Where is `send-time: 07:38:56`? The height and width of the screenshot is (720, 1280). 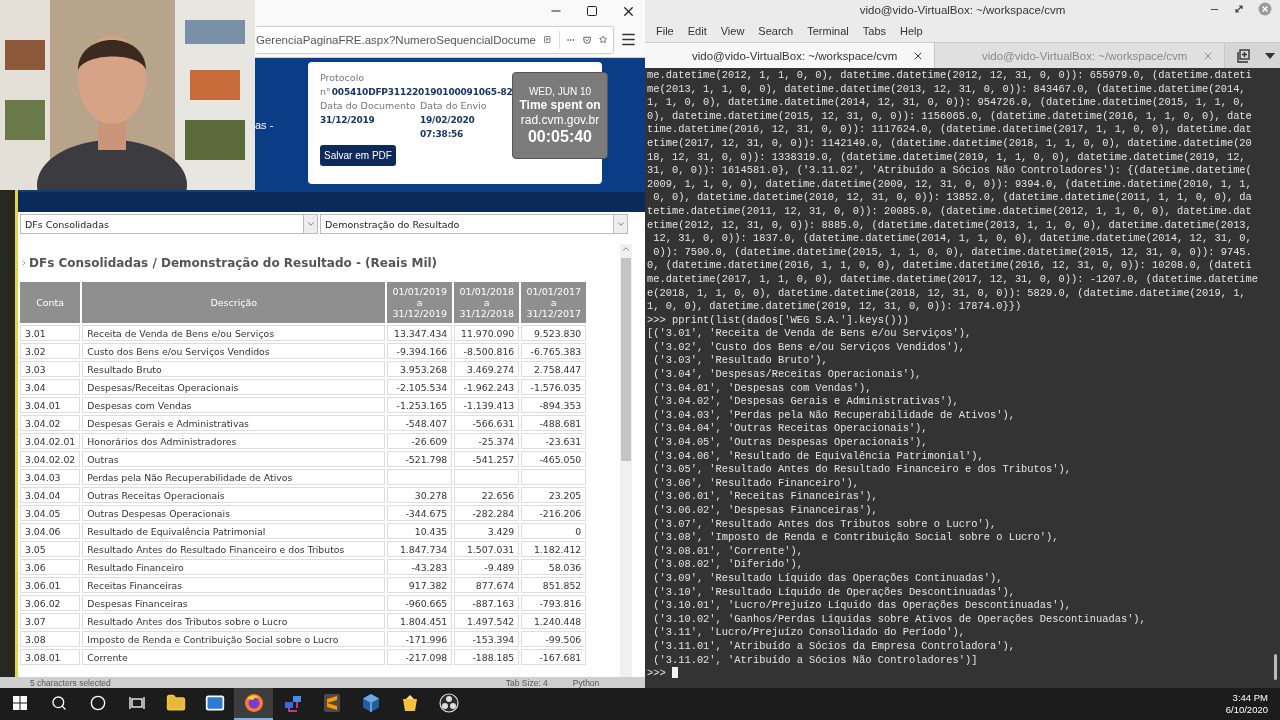
send-time: 07:38:56 is located at coordinates (442, 134).